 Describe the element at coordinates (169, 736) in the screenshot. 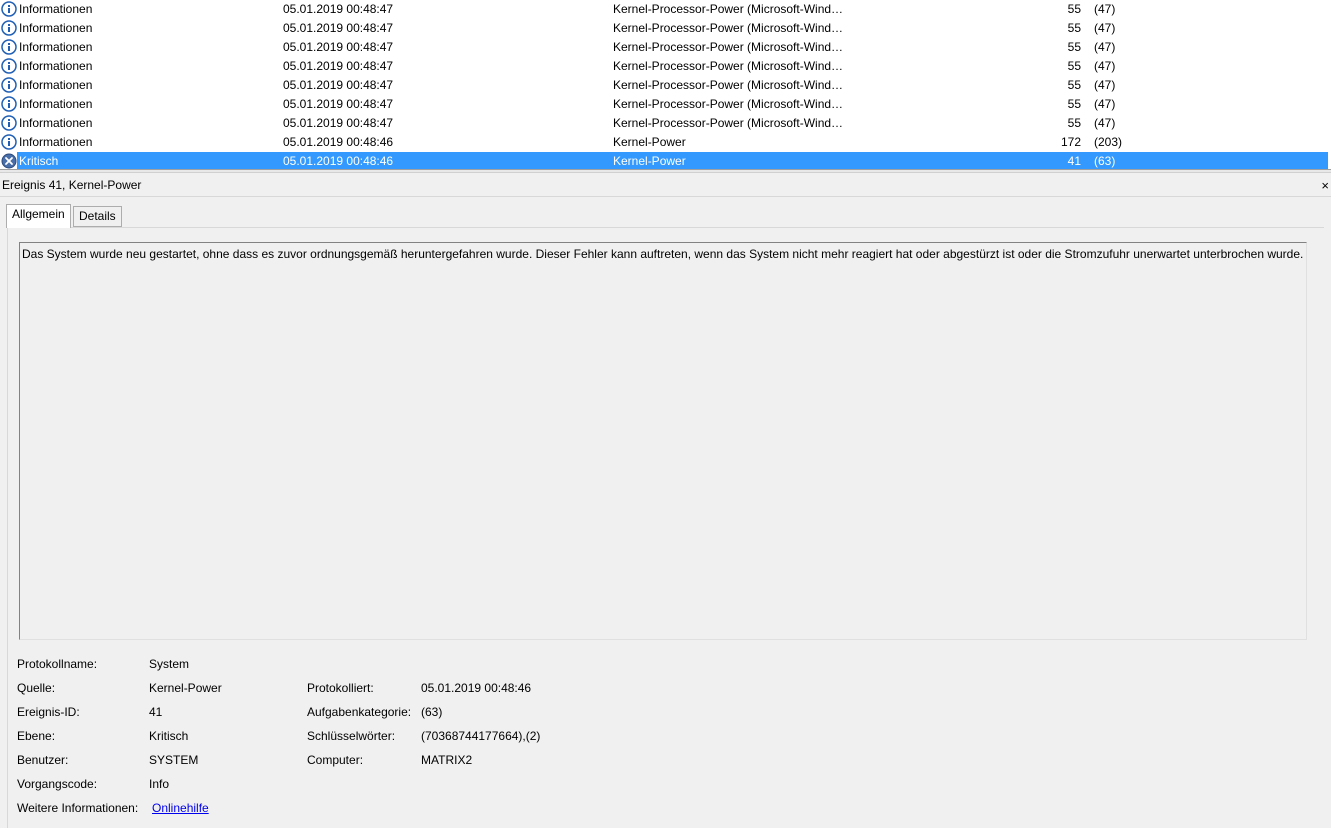

I see `level-value: Kritisch` at that location.